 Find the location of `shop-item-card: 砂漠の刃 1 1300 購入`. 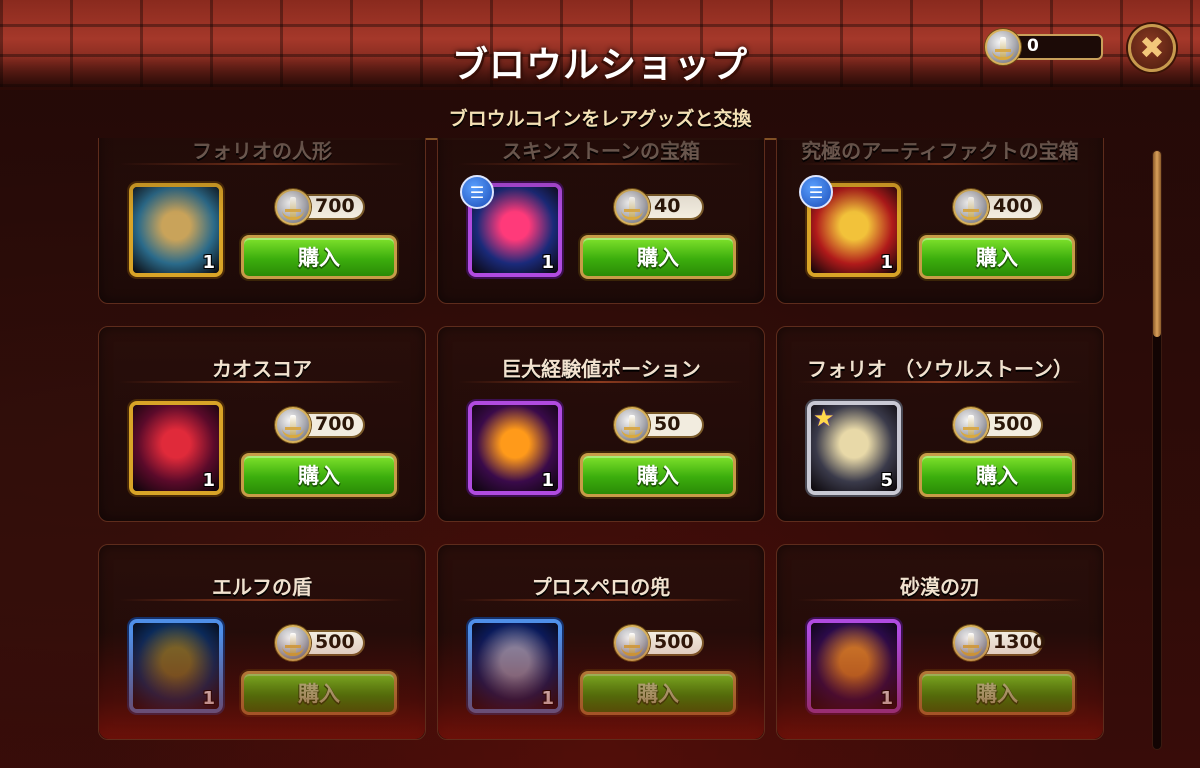

shop-item-card: 砂漠の刃 1 1300 購入 is located at coordinates (940, 642).